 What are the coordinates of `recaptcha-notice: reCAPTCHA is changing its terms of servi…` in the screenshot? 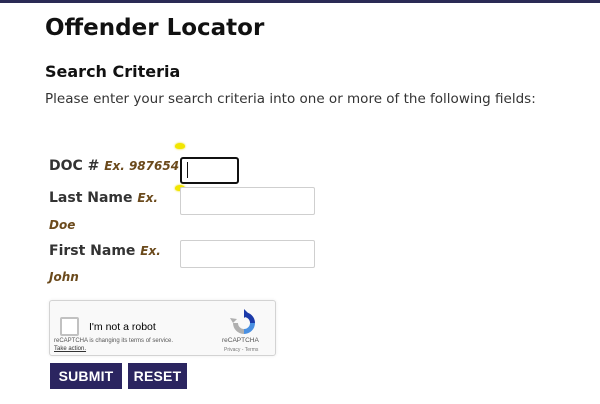 It's located at (114, 341).